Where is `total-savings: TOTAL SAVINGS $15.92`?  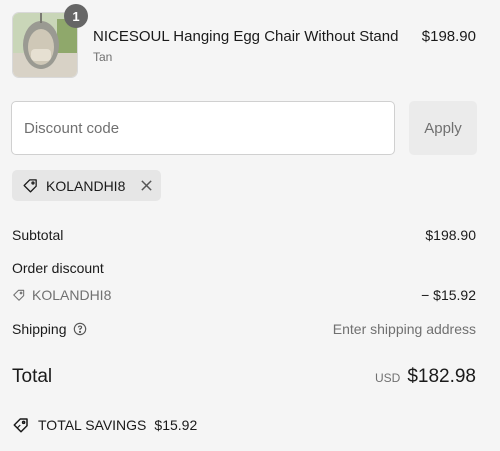 total-savings: TOTAL SAVINGS $15.92 is located at coordinates (104, 425).